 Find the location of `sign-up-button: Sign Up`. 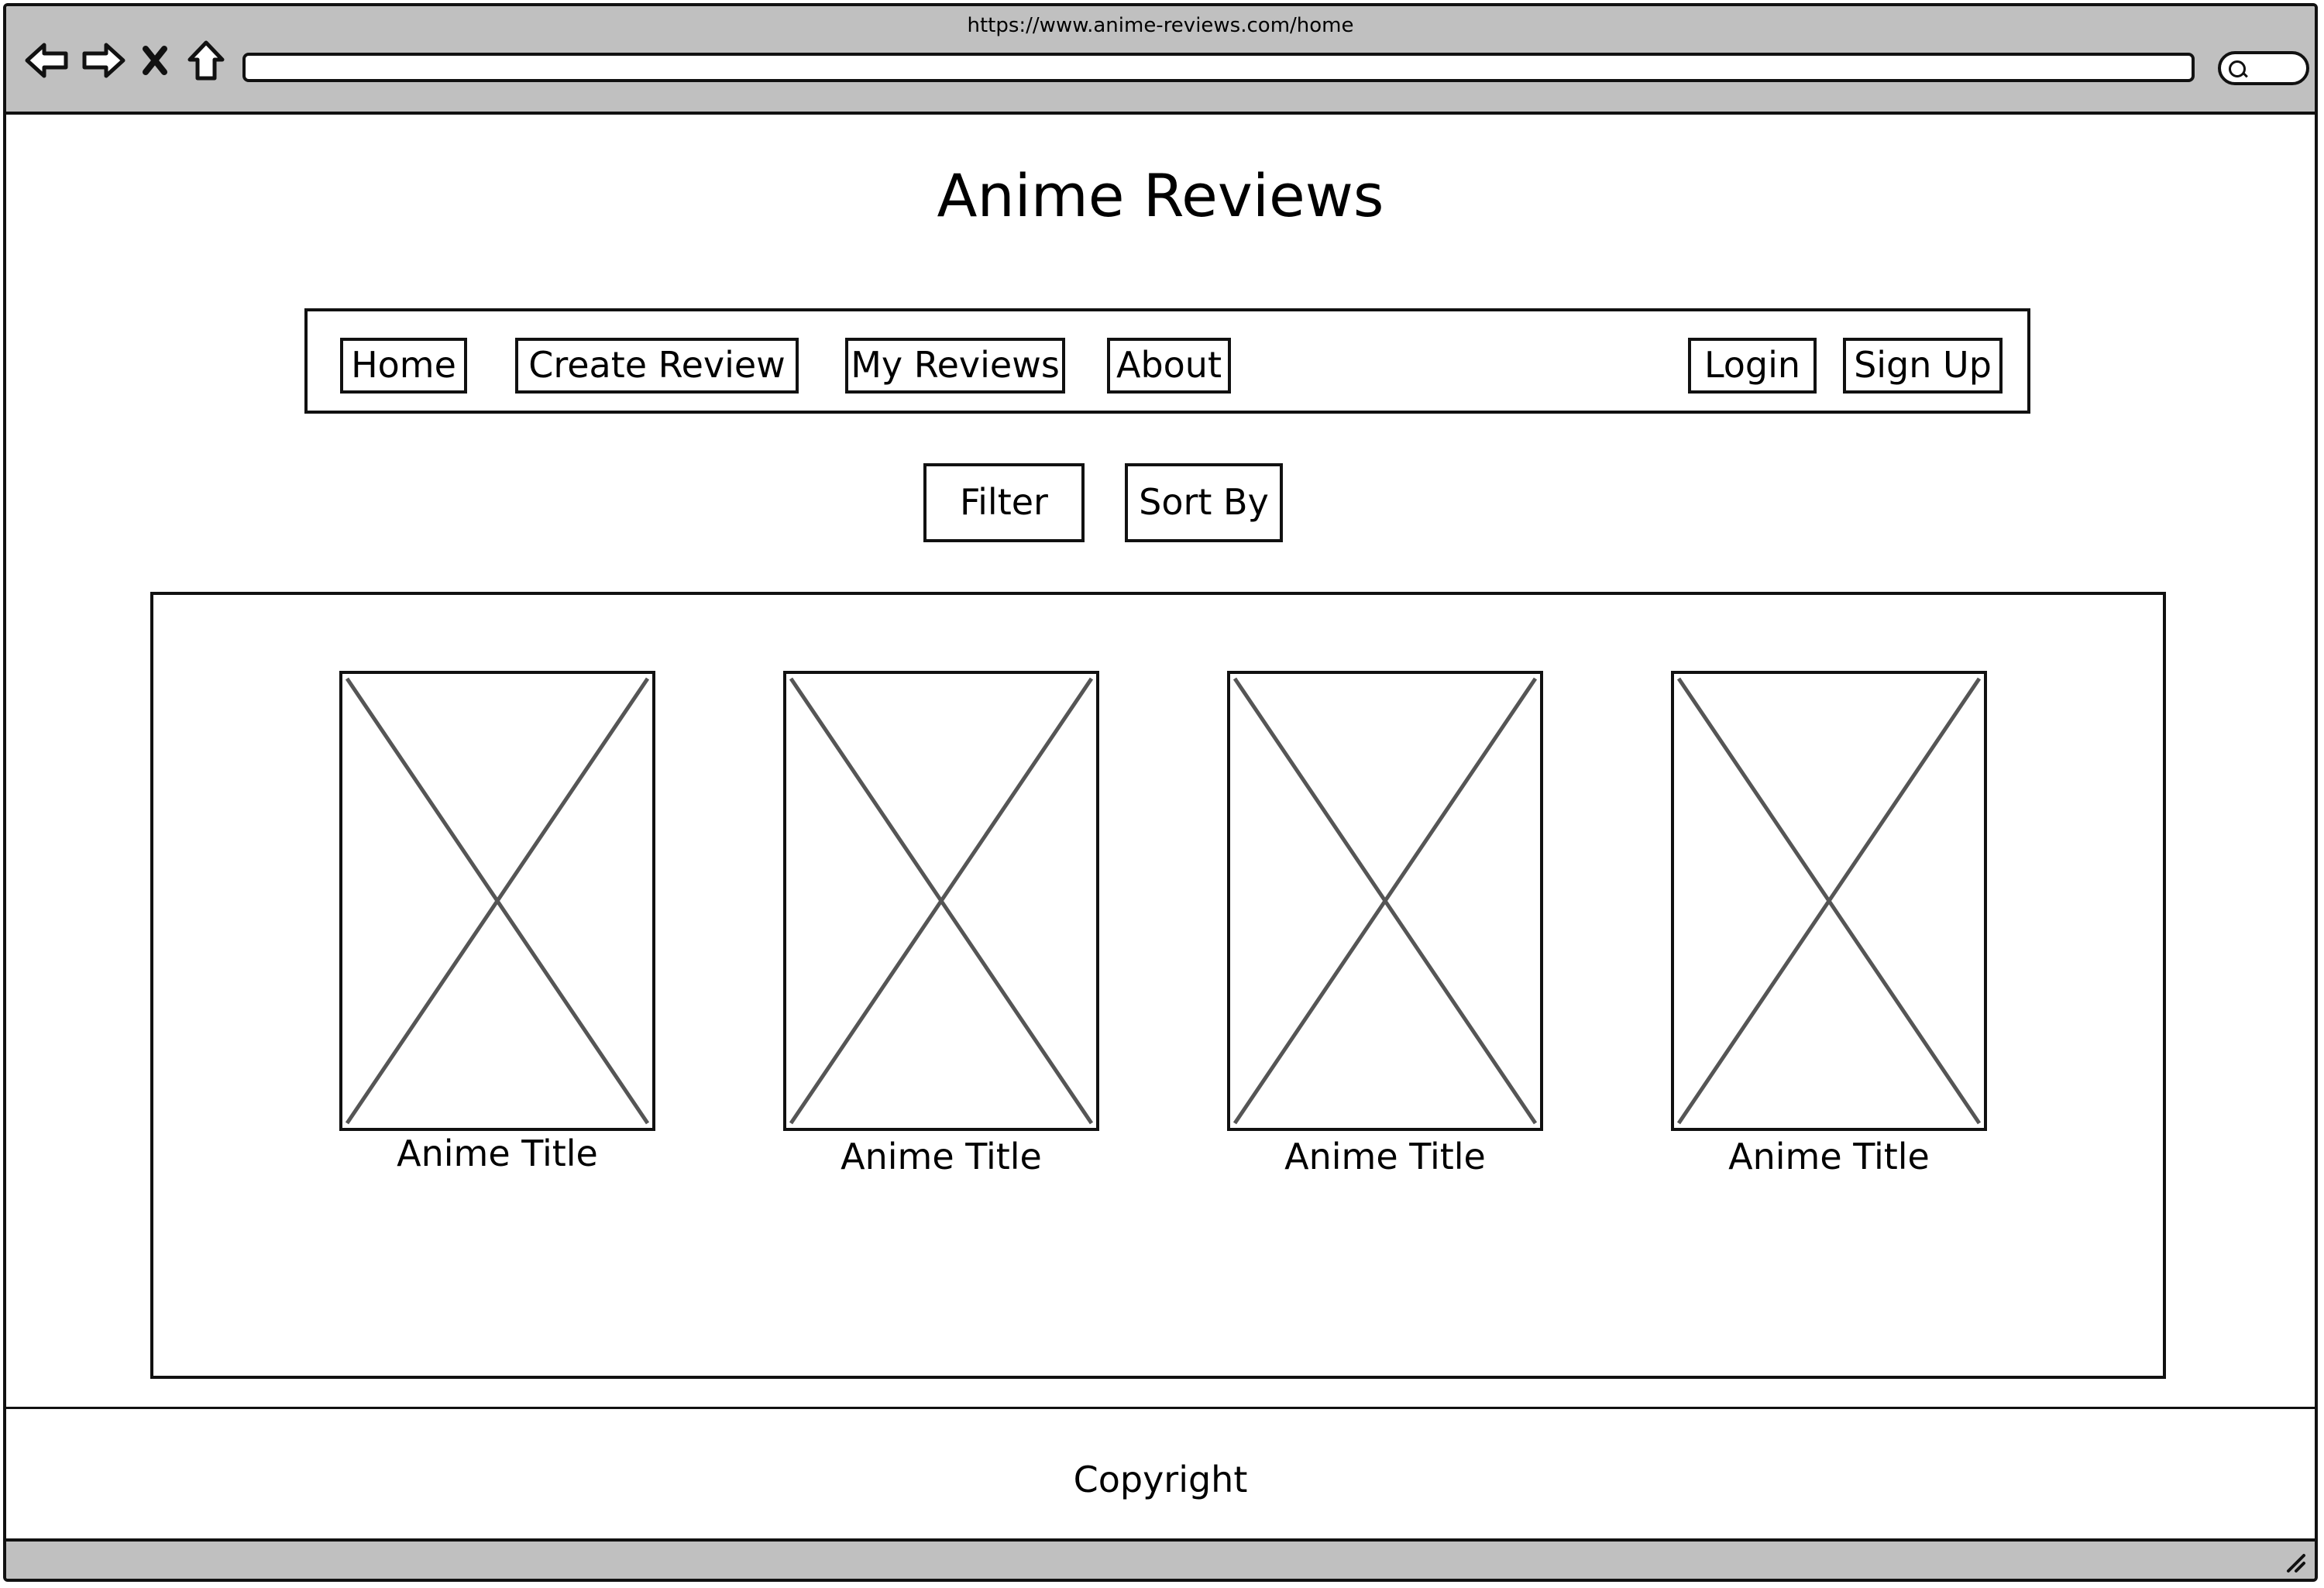

sign-up-button: Sign Up is located at coordinates (1923, 366).